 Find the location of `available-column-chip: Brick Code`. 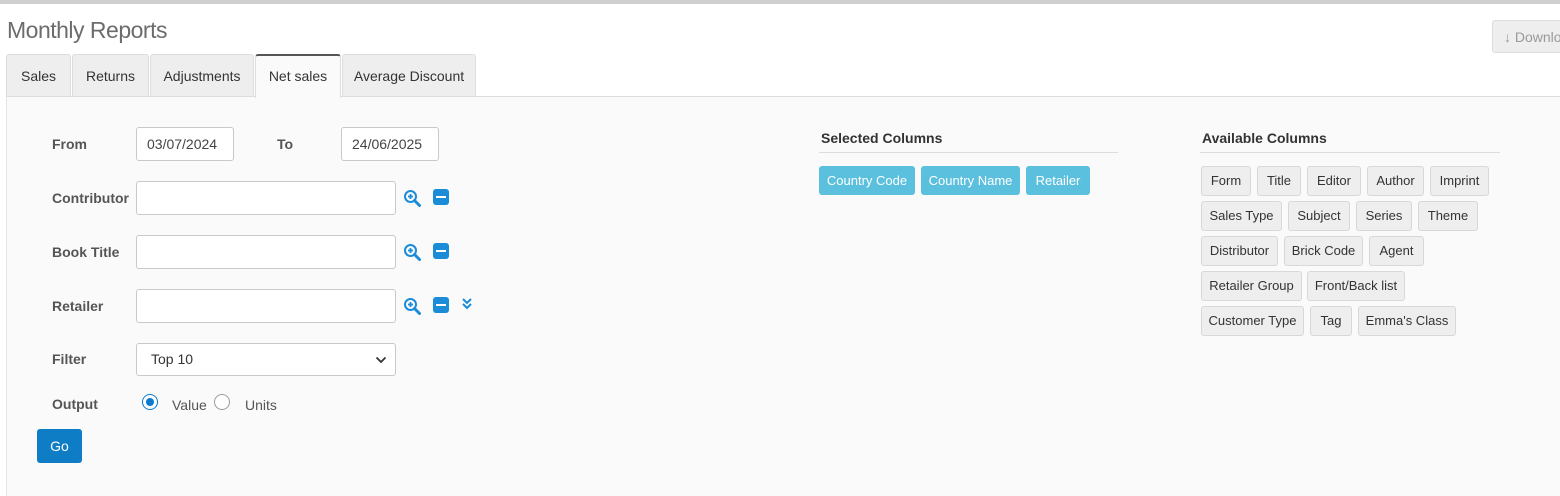

available-column-chip: Brick Code is located at coordinates (1323, 251).